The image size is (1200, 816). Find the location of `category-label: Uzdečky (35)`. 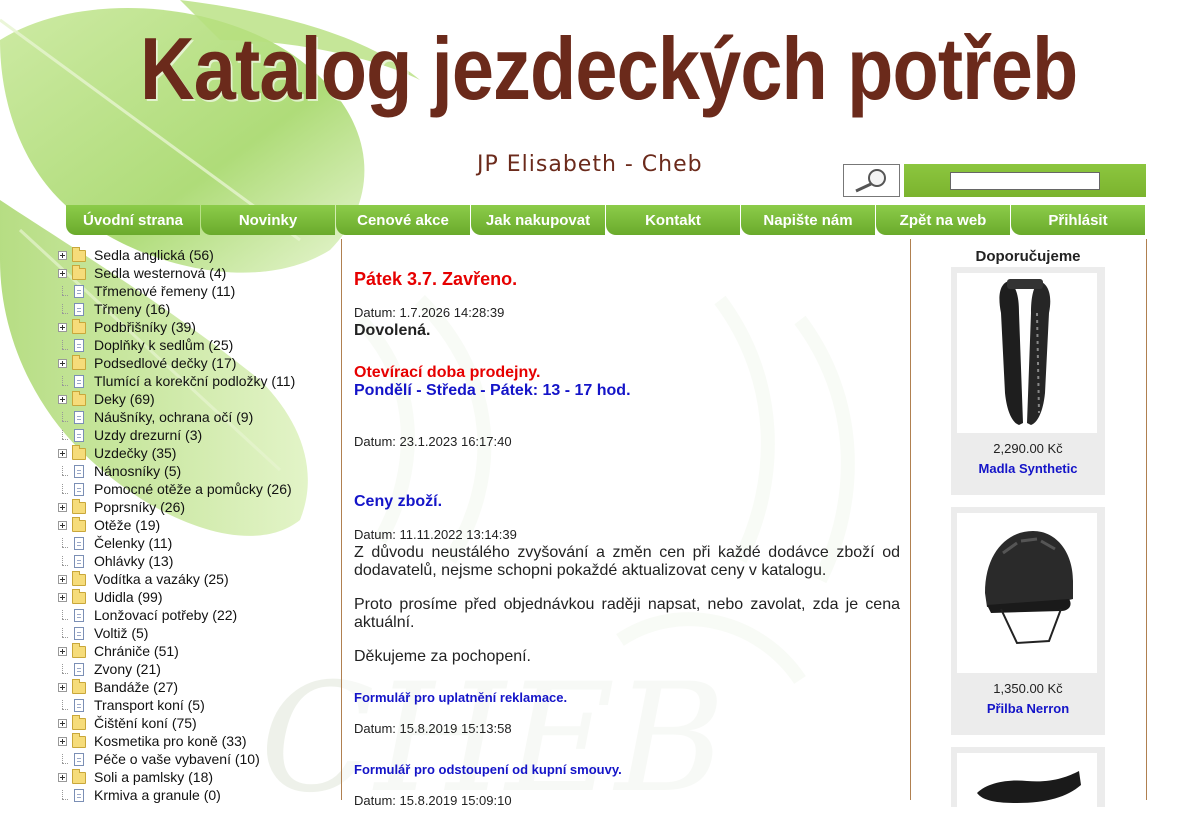

category-label: Uzdečky (35) is located at coordinates (135, 453).